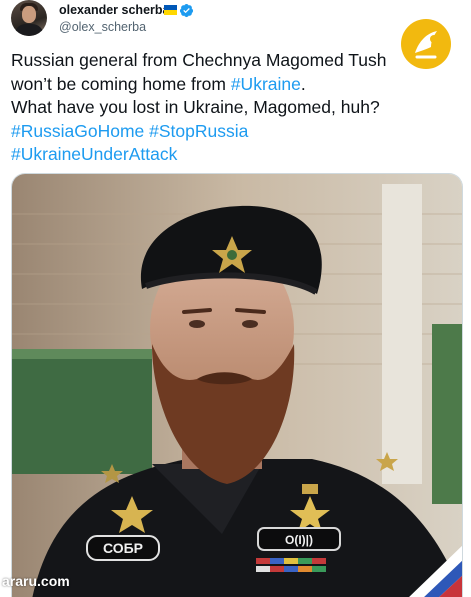 Image resolution: width=471 pixels, height=597 pixels. What do you see at coordinates (114, 10) in the screenshot?
I see `display-name: olexander scherba` at bounding box center [114, 10].